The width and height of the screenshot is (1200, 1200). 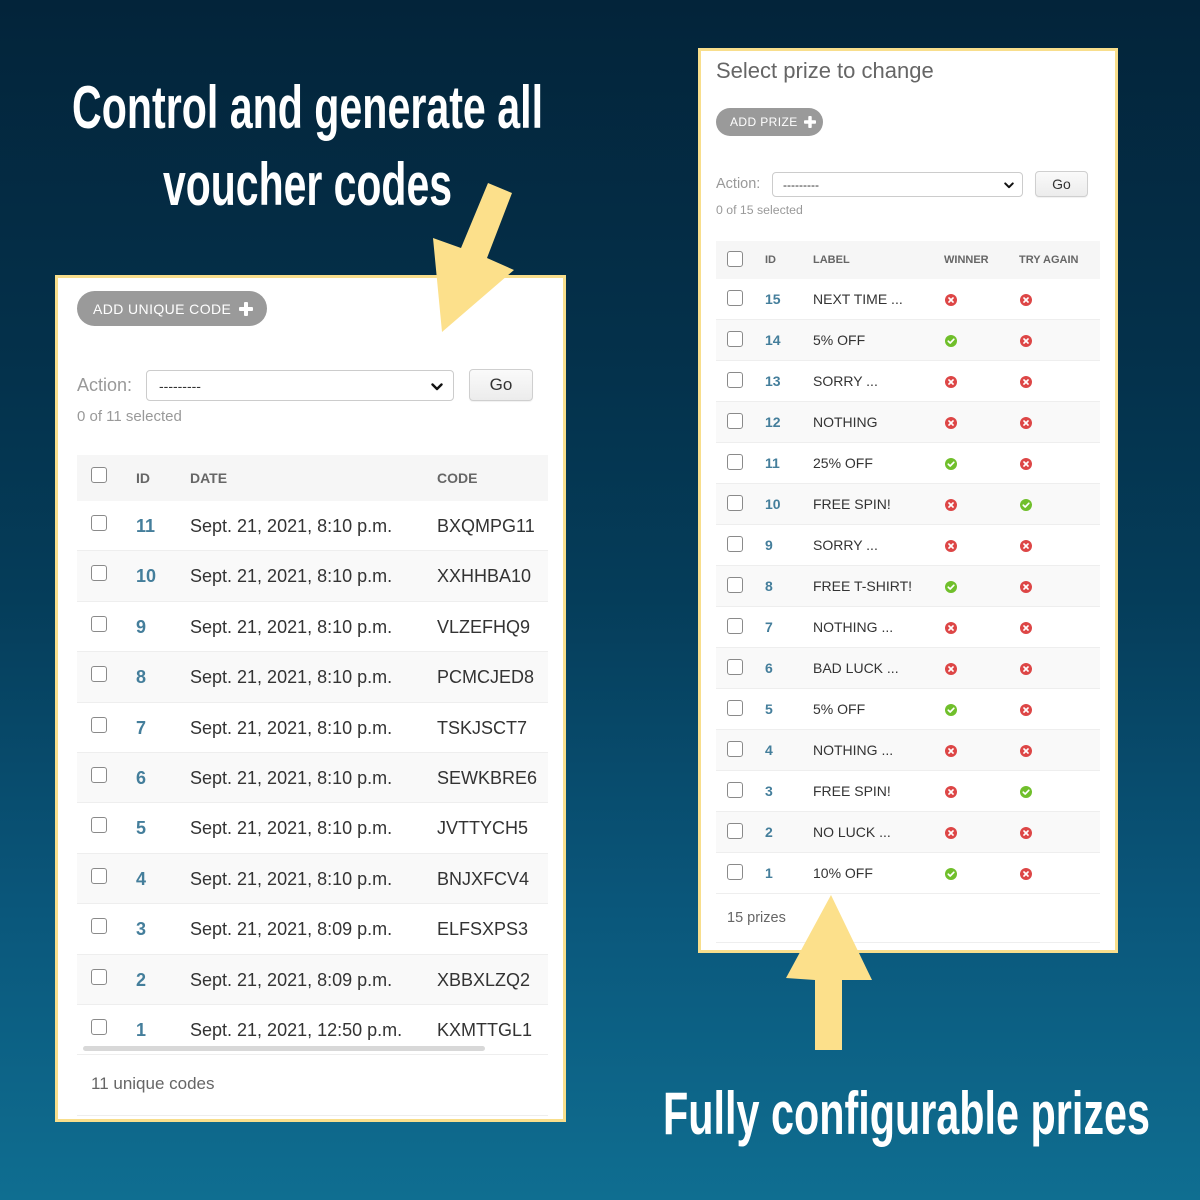 What do you see at coordinates (172, 308) in the screenshot?
I see `add-unique-code-button: ADD UNIQUE CODE` at bounding box center [172, 308].